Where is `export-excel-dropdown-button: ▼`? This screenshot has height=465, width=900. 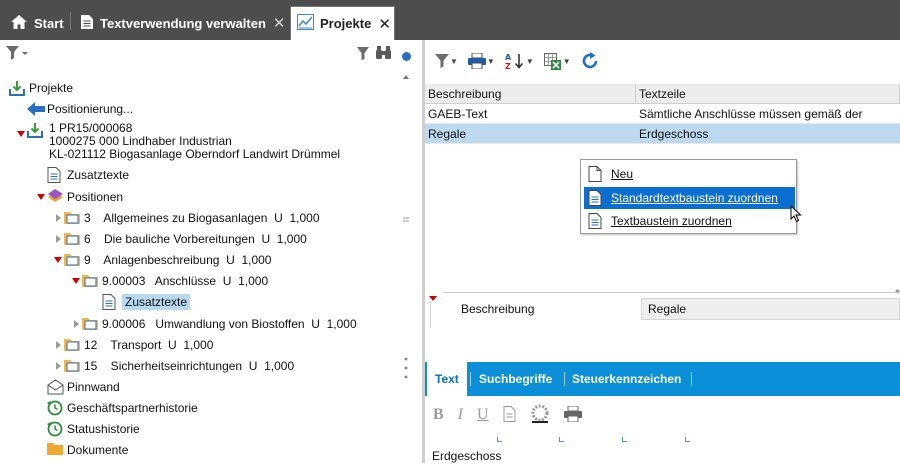
export-excel-dropdown-button: ▼ is located at coordinates (557, 61).